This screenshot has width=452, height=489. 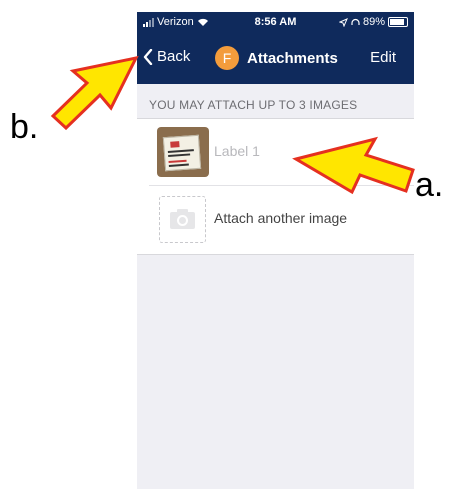 I want to click on status-right: 89%, so click(x=373, y=22).